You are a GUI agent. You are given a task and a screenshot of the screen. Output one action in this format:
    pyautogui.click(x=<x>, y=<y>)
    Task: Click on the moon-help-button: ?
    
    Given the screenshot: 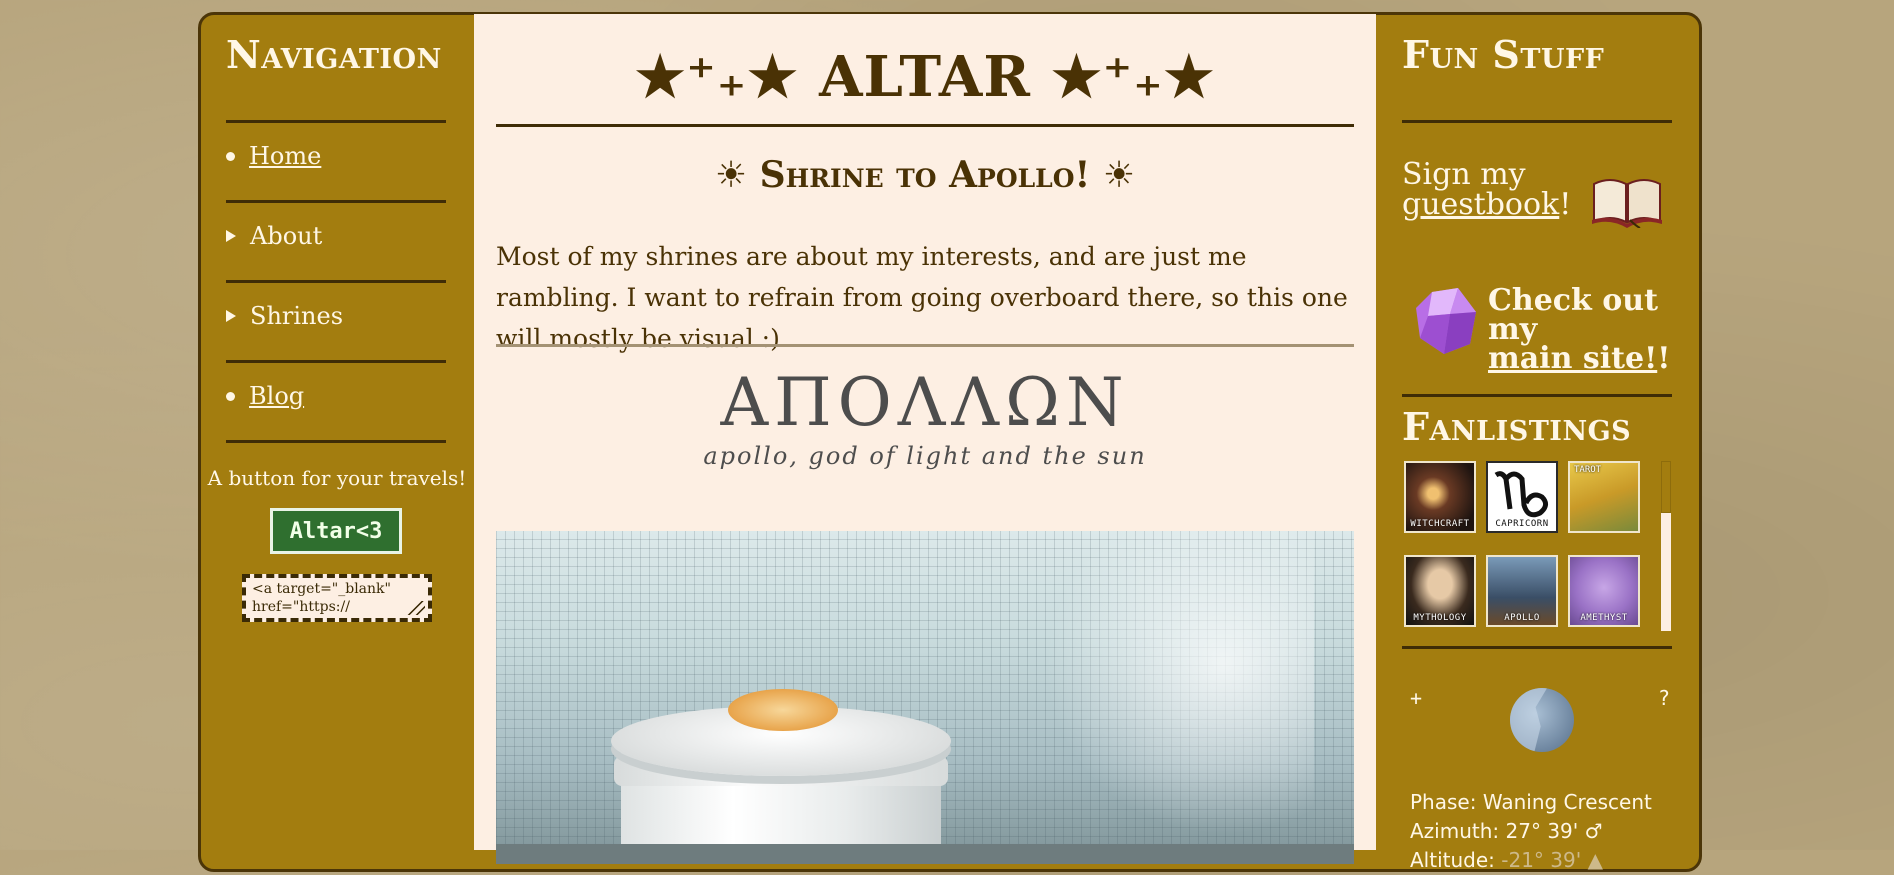 What is the action you would take?
    pyautogui.click(x=1664, y=698)
    